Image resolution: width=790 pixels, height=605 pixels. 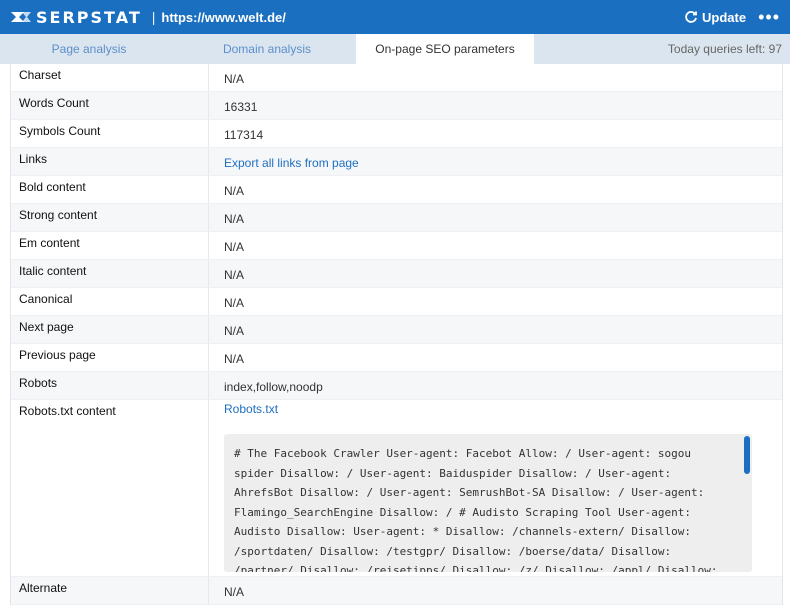 I want to click on analyzed-url: https://www.welt.de/, so click(x=223, y=17).